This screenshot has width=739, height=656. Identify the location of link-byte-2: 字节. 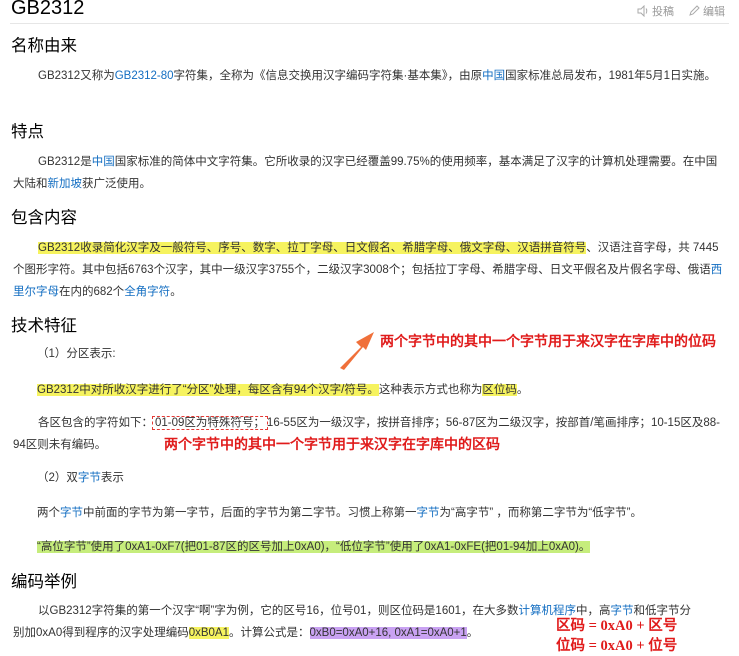
(71, 513).